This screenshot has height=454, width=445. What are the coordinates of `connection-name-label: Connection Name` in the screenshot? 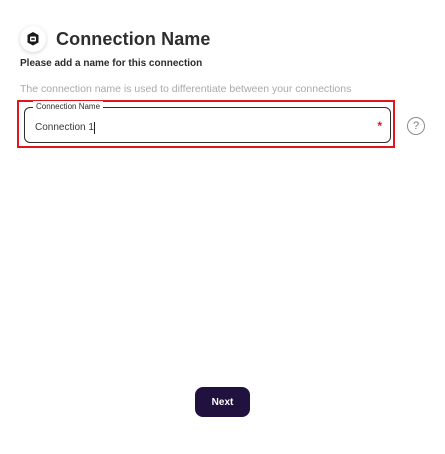 It's located at (68, 107).